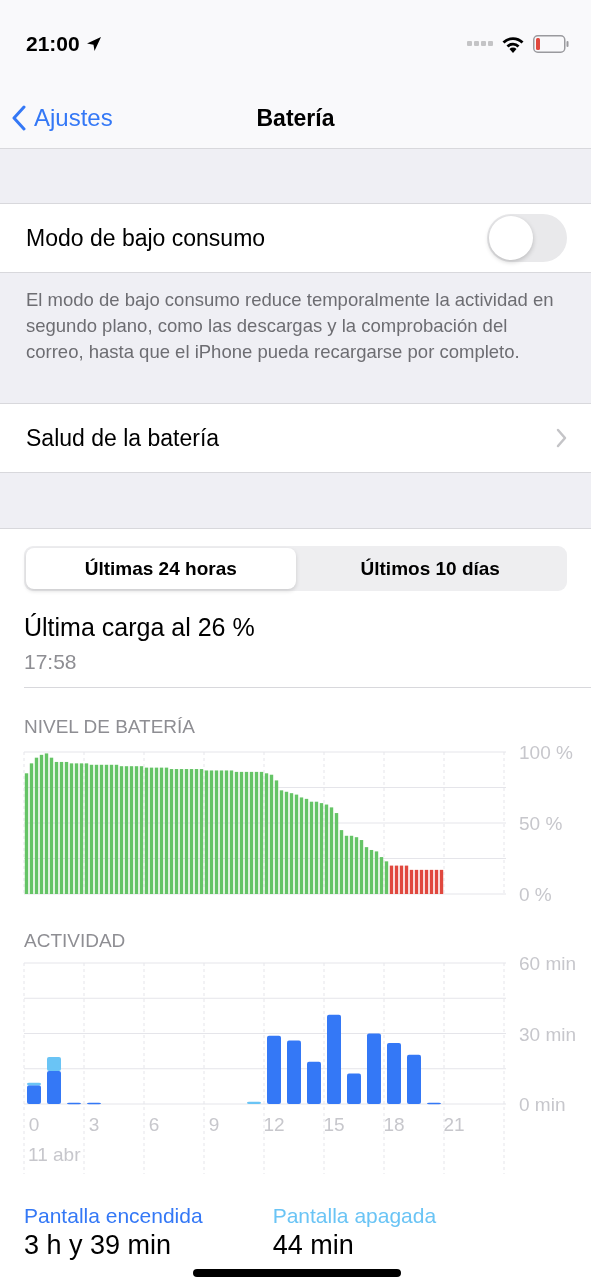 The image size is (591, 1280). What do you see at coordinates (214, 1124) in the screenshot?
I see `axis-label: 9` at bounding box center [214, 1124].